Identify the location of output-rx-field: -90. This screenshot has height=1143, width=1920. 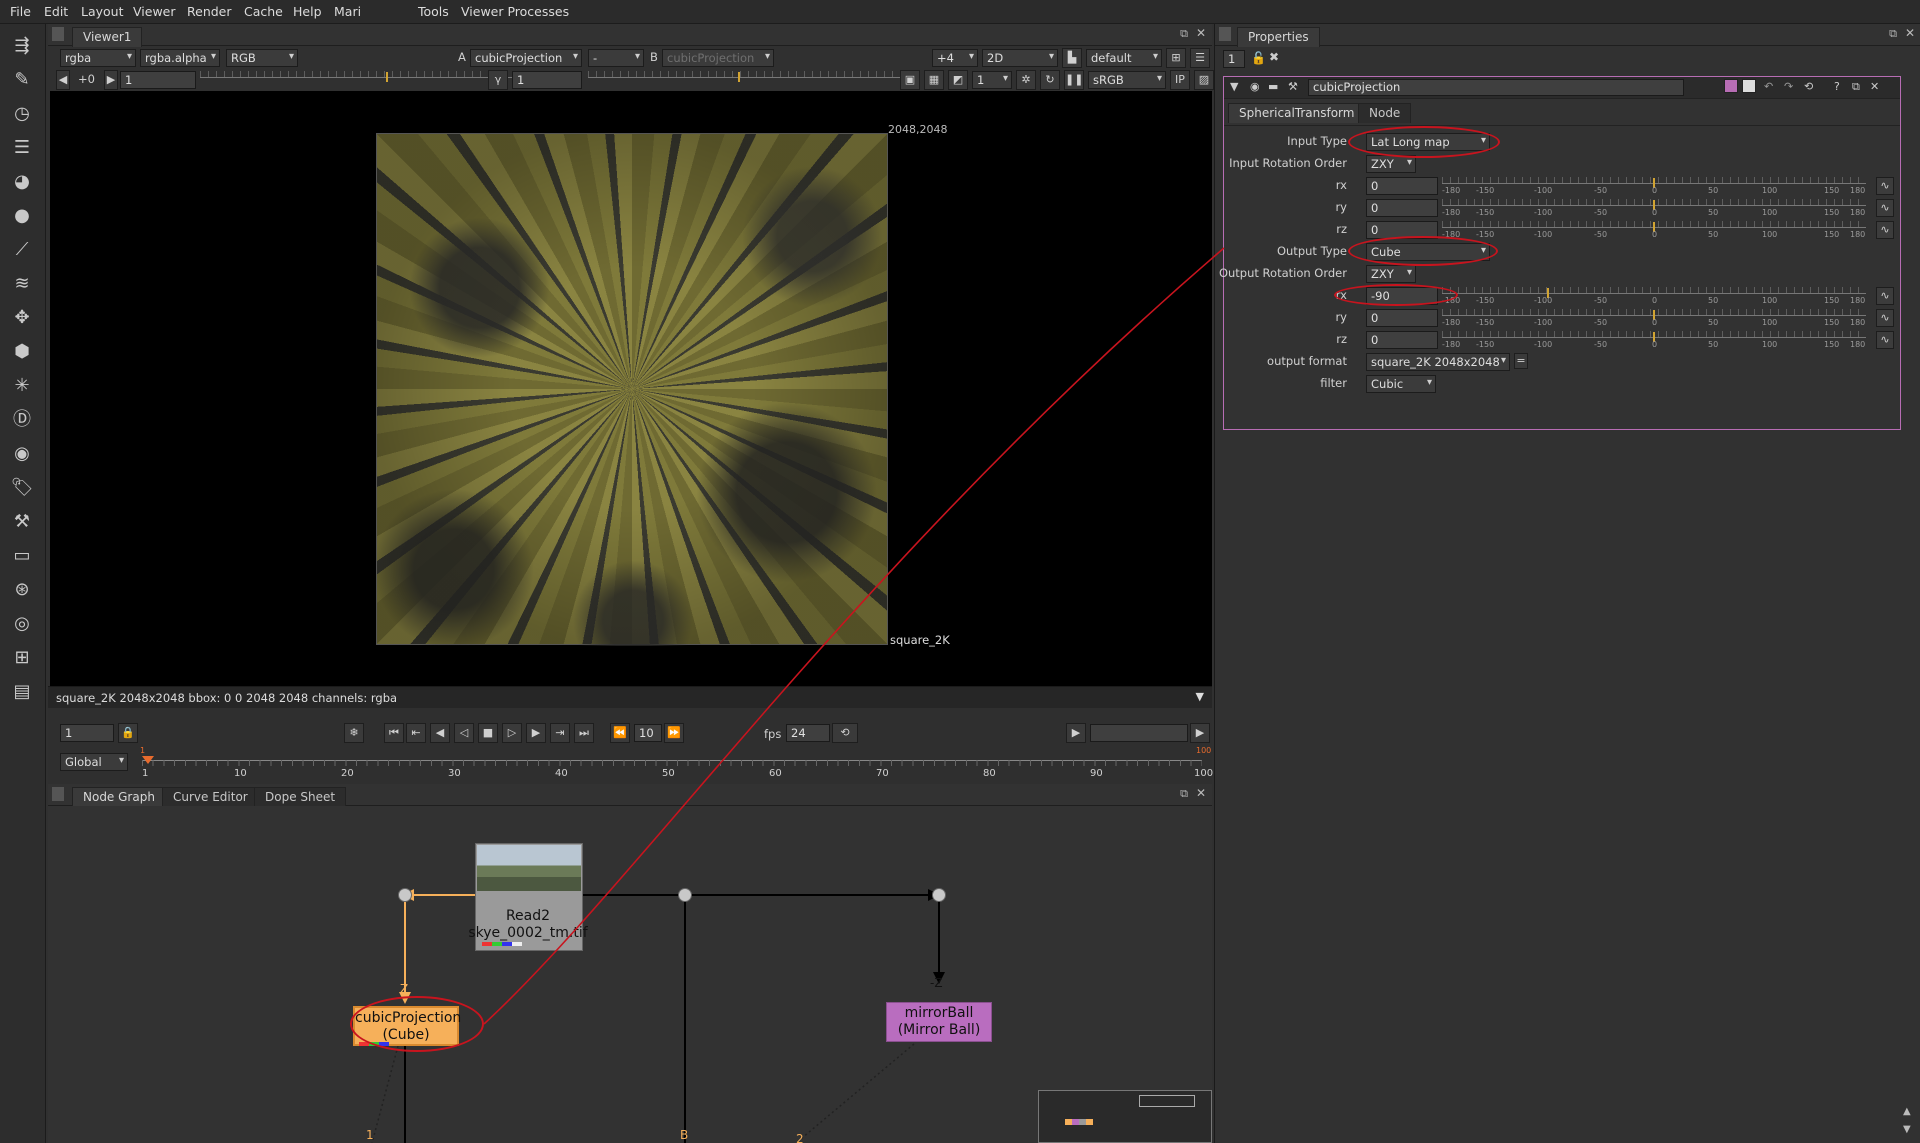
(1402, 296).